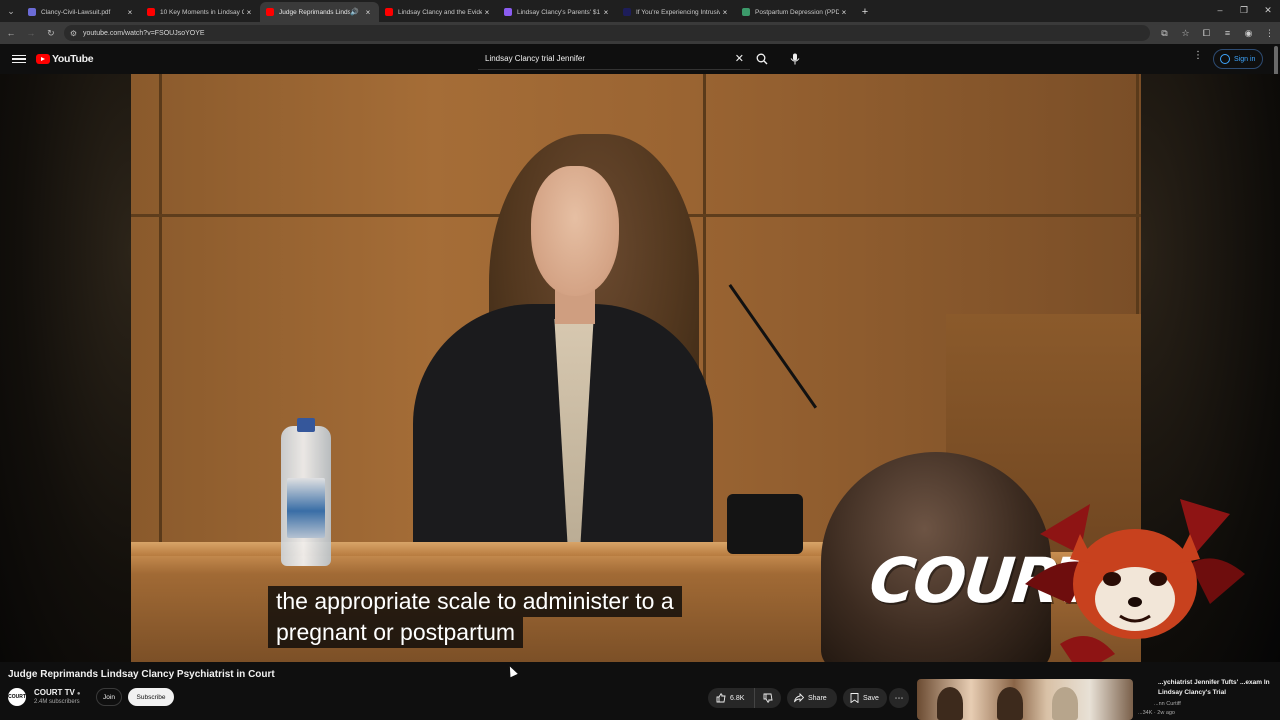 Image resolution: width=1280 pixels, height=720 pixels. Describe the element at coordinates (865, 12) in the screenshot. I see `new-tab-button: +` at that location.